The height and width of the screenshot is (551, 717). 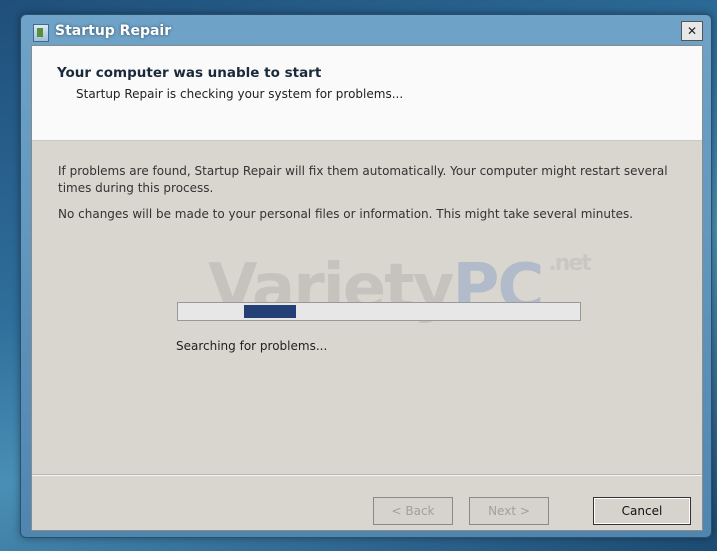 What do you see at coordinates (366, 30) in the screenshot?
I see `title-bar: Startup Repair ✕` at bounding box center [366, 30].